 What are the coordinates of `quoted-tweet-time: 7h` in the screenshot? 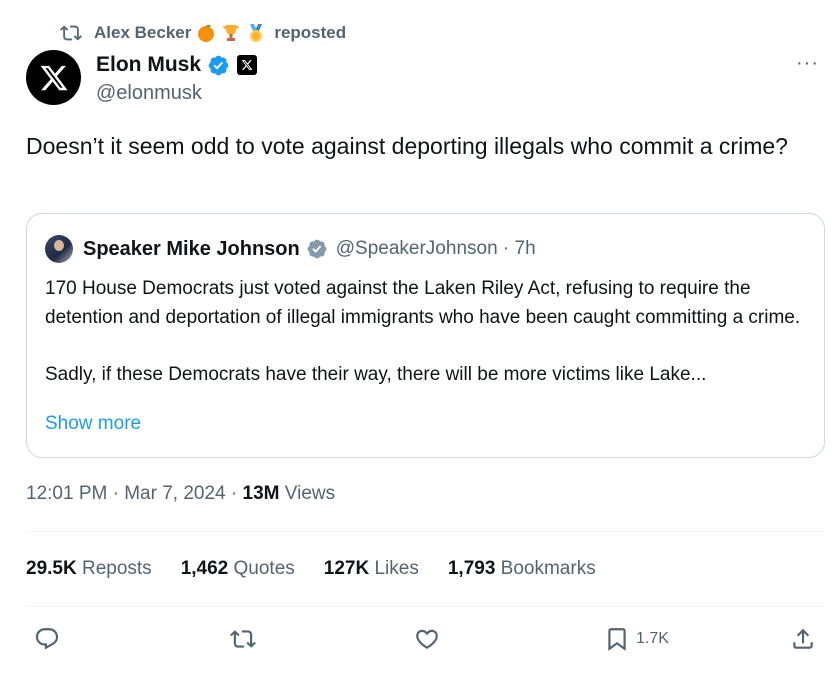 It's located at (525, 248).